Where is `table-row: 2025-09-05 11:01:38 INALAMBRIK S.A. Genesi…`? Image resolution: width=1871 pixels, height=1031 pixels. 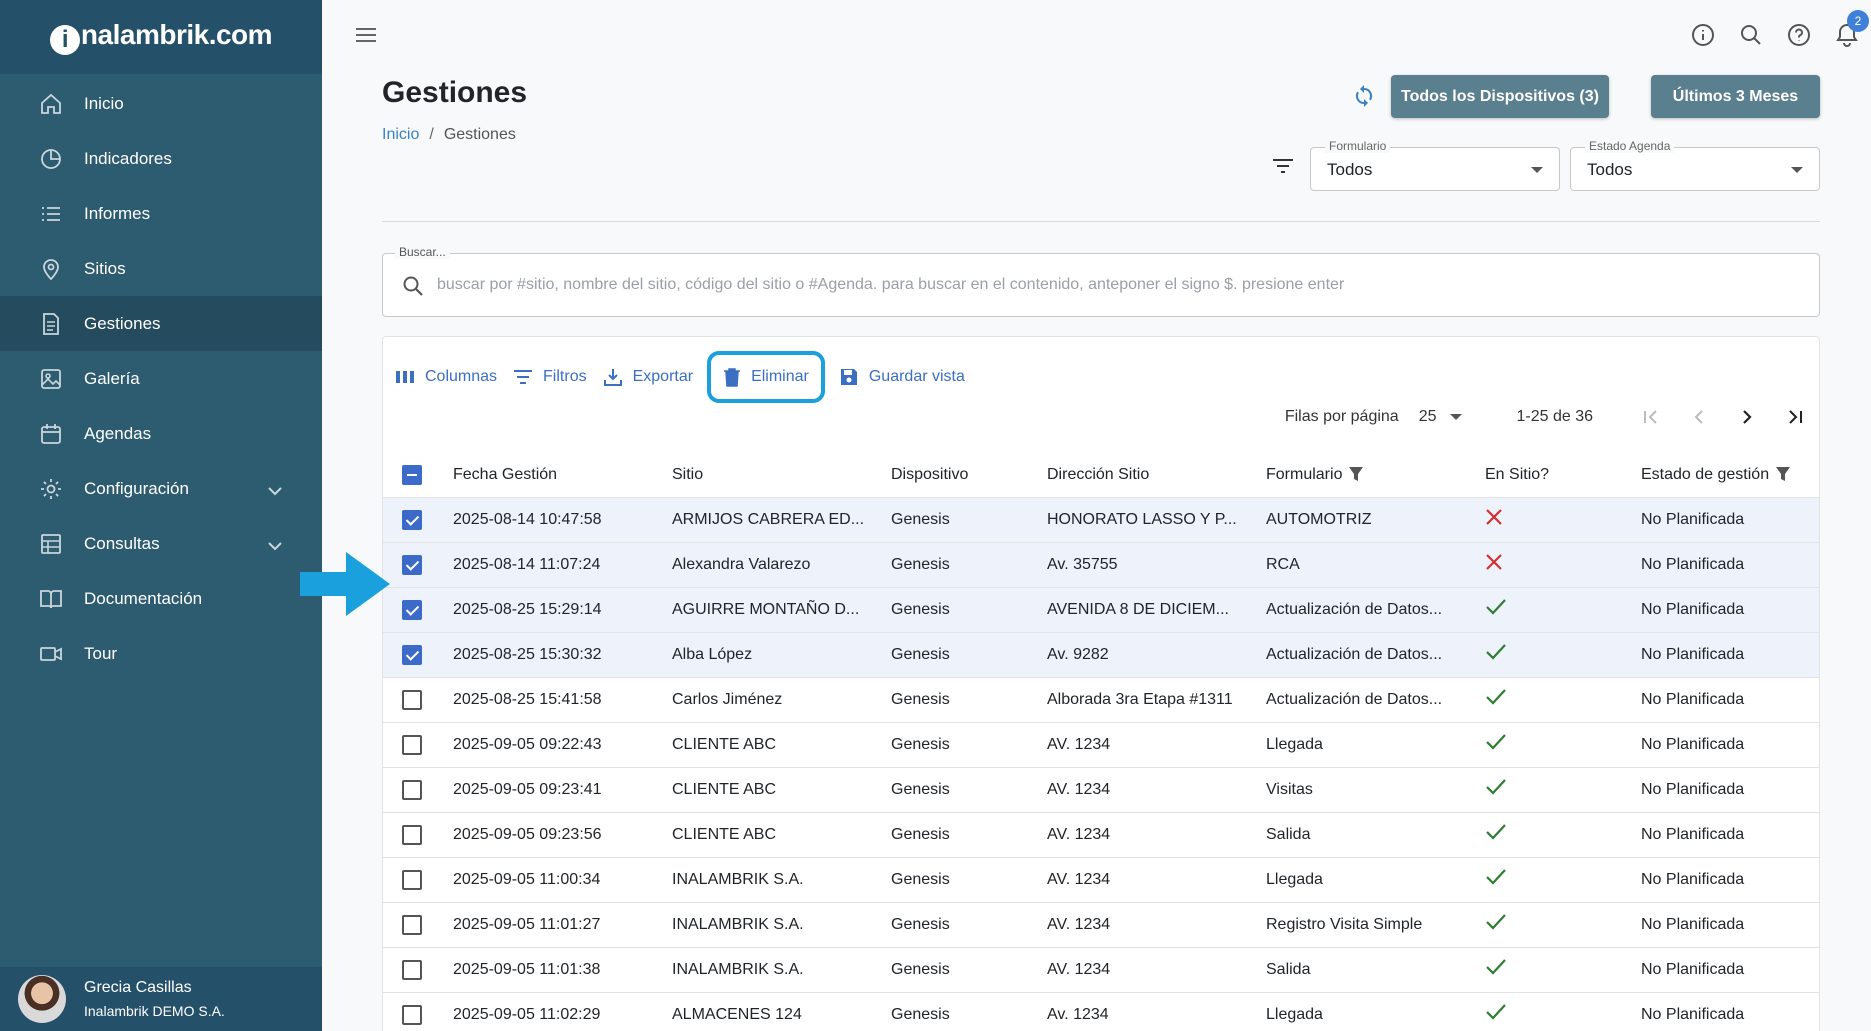 table-row: 2025-09-05 11:01:38 INALAMBRIK S.A. Genesi… is located at coordinates (1101, 970).